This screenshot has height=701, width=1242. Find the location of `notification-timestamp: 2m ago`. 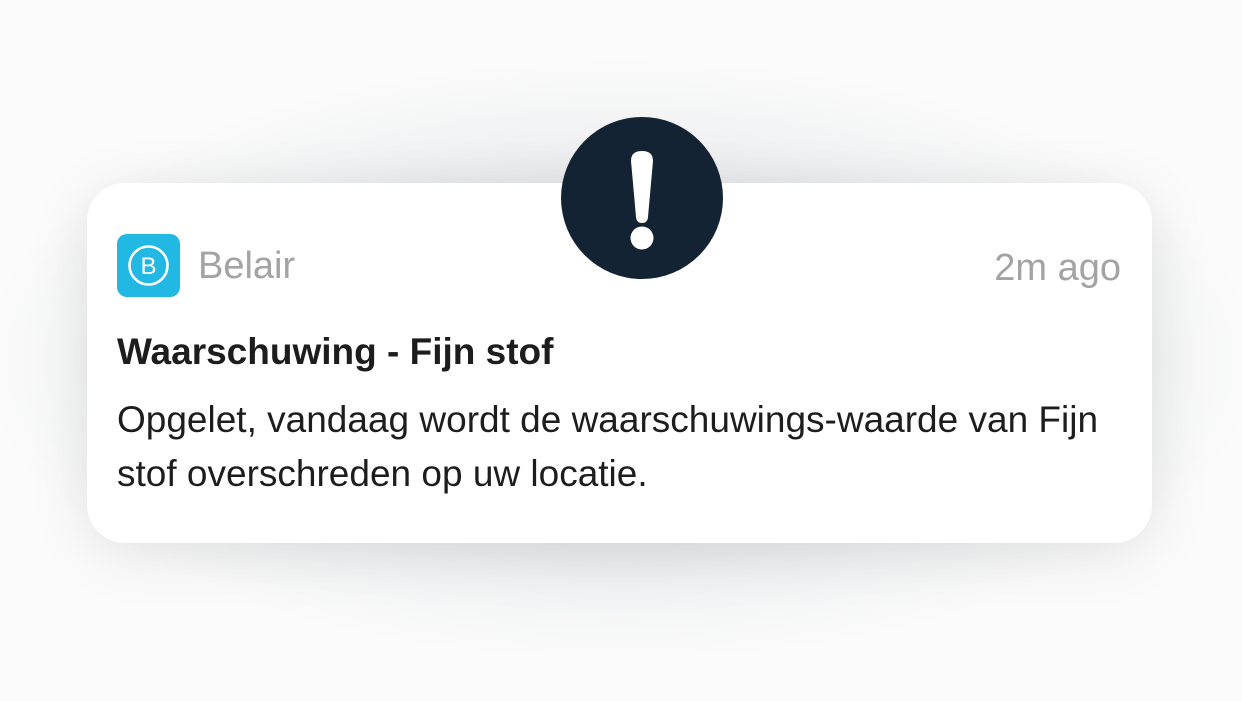

notification-timestamp: 2m ago is located at coordinates (1057, 268).